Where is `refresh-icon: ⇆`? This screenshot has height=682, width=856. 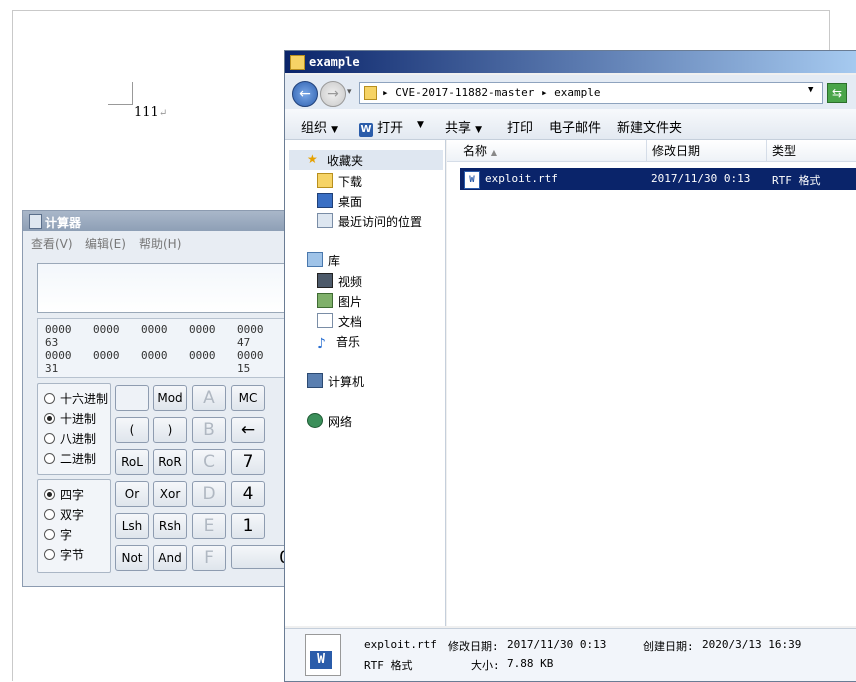
refresh-icon: ⇆ is located at coordinates (837, 93).